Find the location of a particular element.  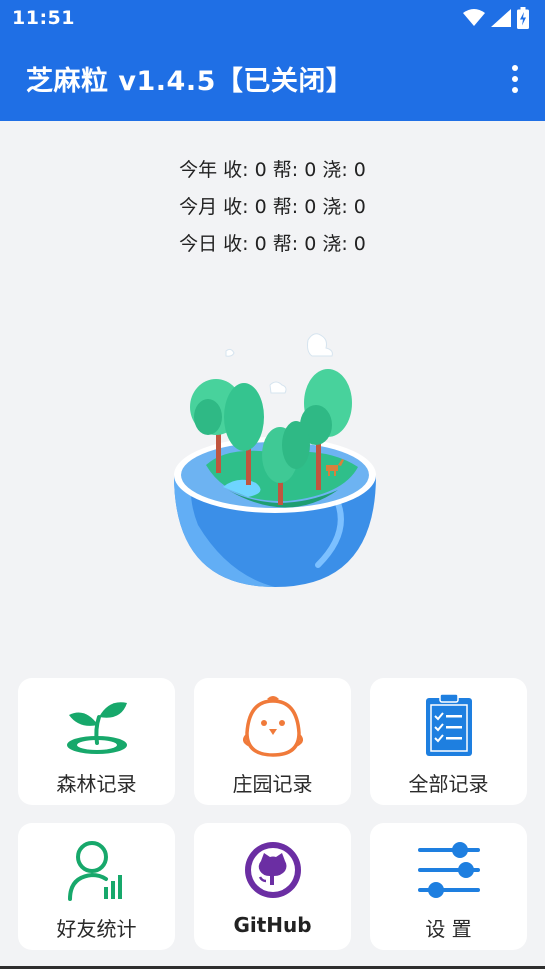

friend-stats-tile: 好友统计 is located at coordinates (96, 886).